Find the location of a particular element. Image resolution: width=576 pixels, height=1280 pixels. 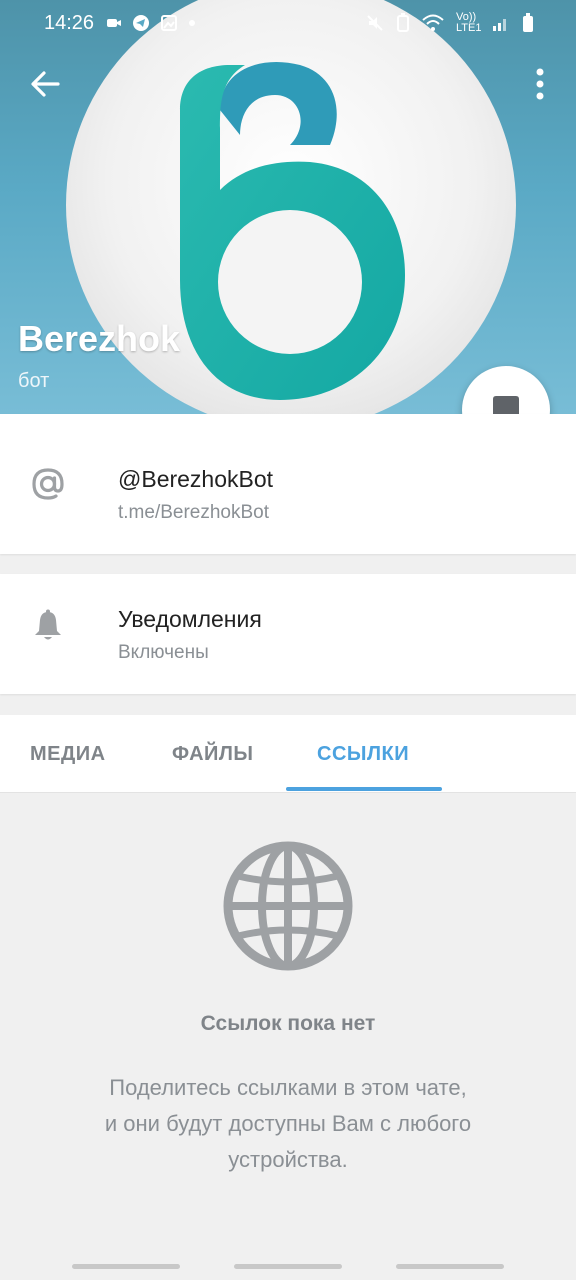

nav-home-button is located at coordinates (288, 1266).